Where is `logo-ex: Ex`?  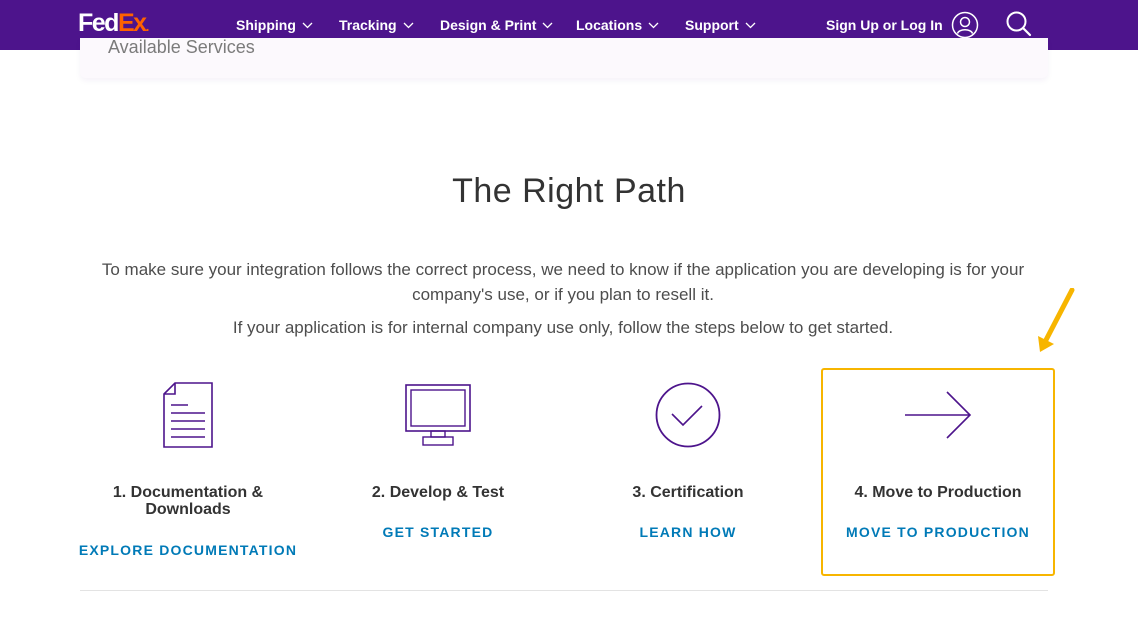
logo-ex: Ex is located at coordinates (132, 23).